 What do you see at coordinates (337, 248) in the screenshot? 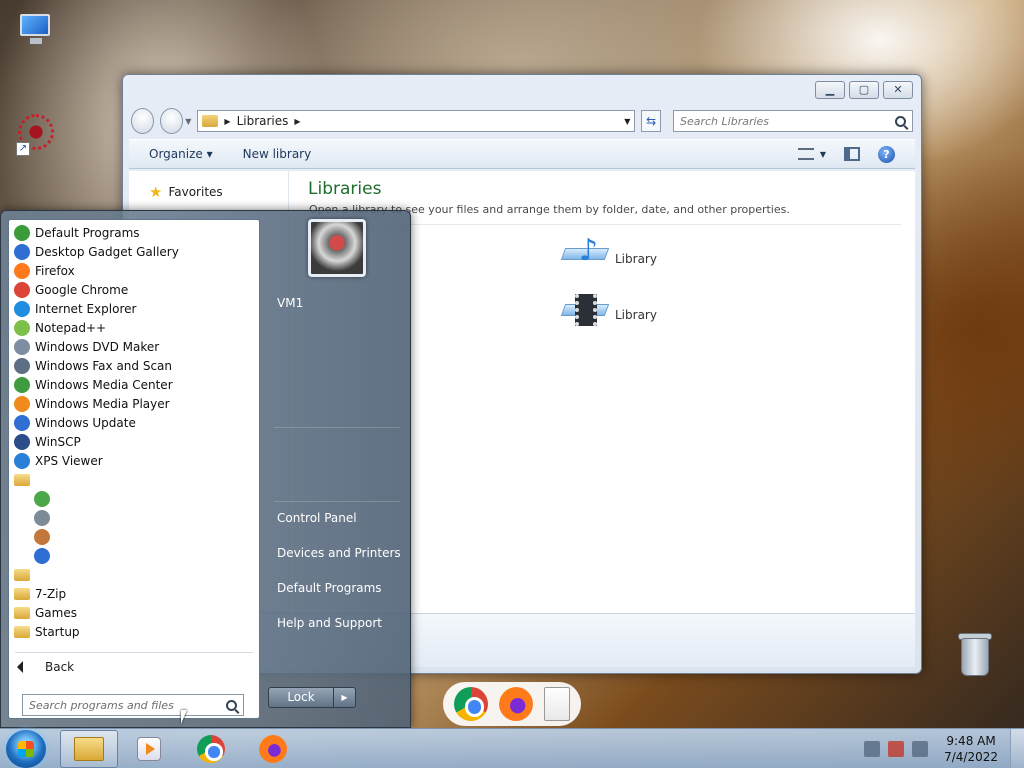
I see `user-avatar` at bounding box center [337, 248].